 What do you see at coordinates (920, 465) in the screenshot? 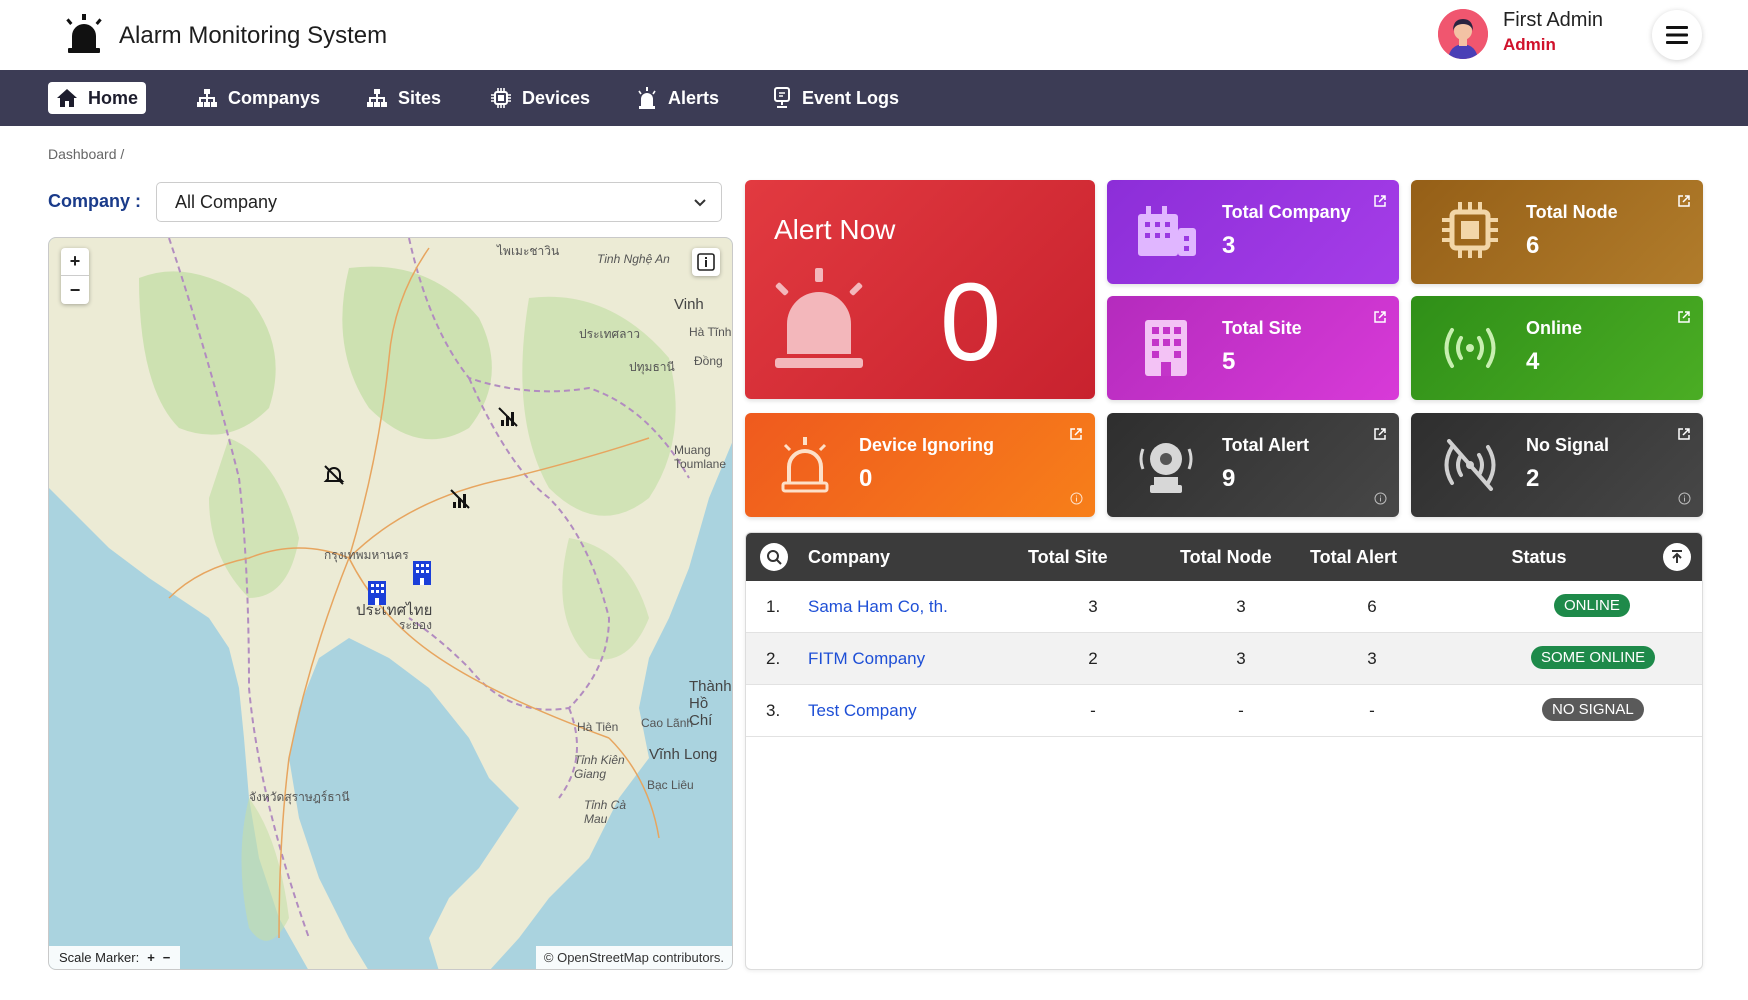
I see `device-ignoring-card: Device Ignoring 0` at bounding box center [920, 465].